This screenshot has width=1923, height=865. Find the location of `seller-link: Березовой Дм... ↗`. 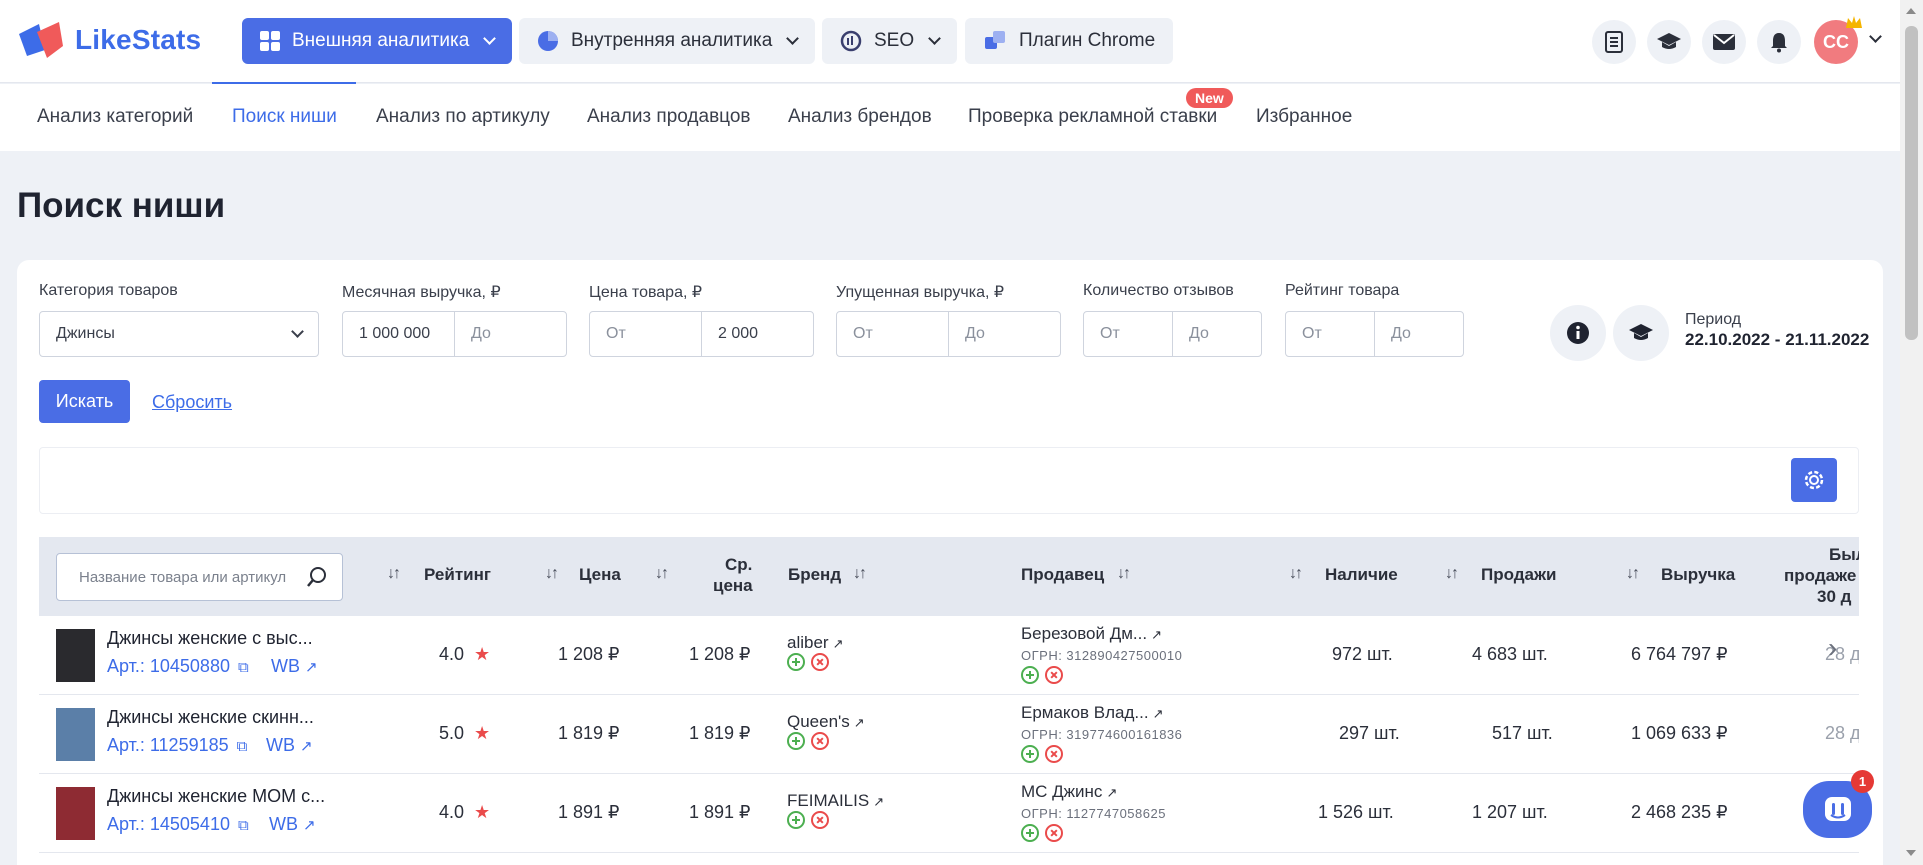

seller-link: Березовой Дм... ↗ is located at coordinates (1091, 634).